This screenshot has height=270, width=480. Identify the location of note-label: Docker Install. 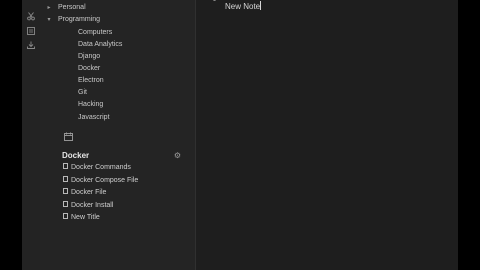
(92, 205).